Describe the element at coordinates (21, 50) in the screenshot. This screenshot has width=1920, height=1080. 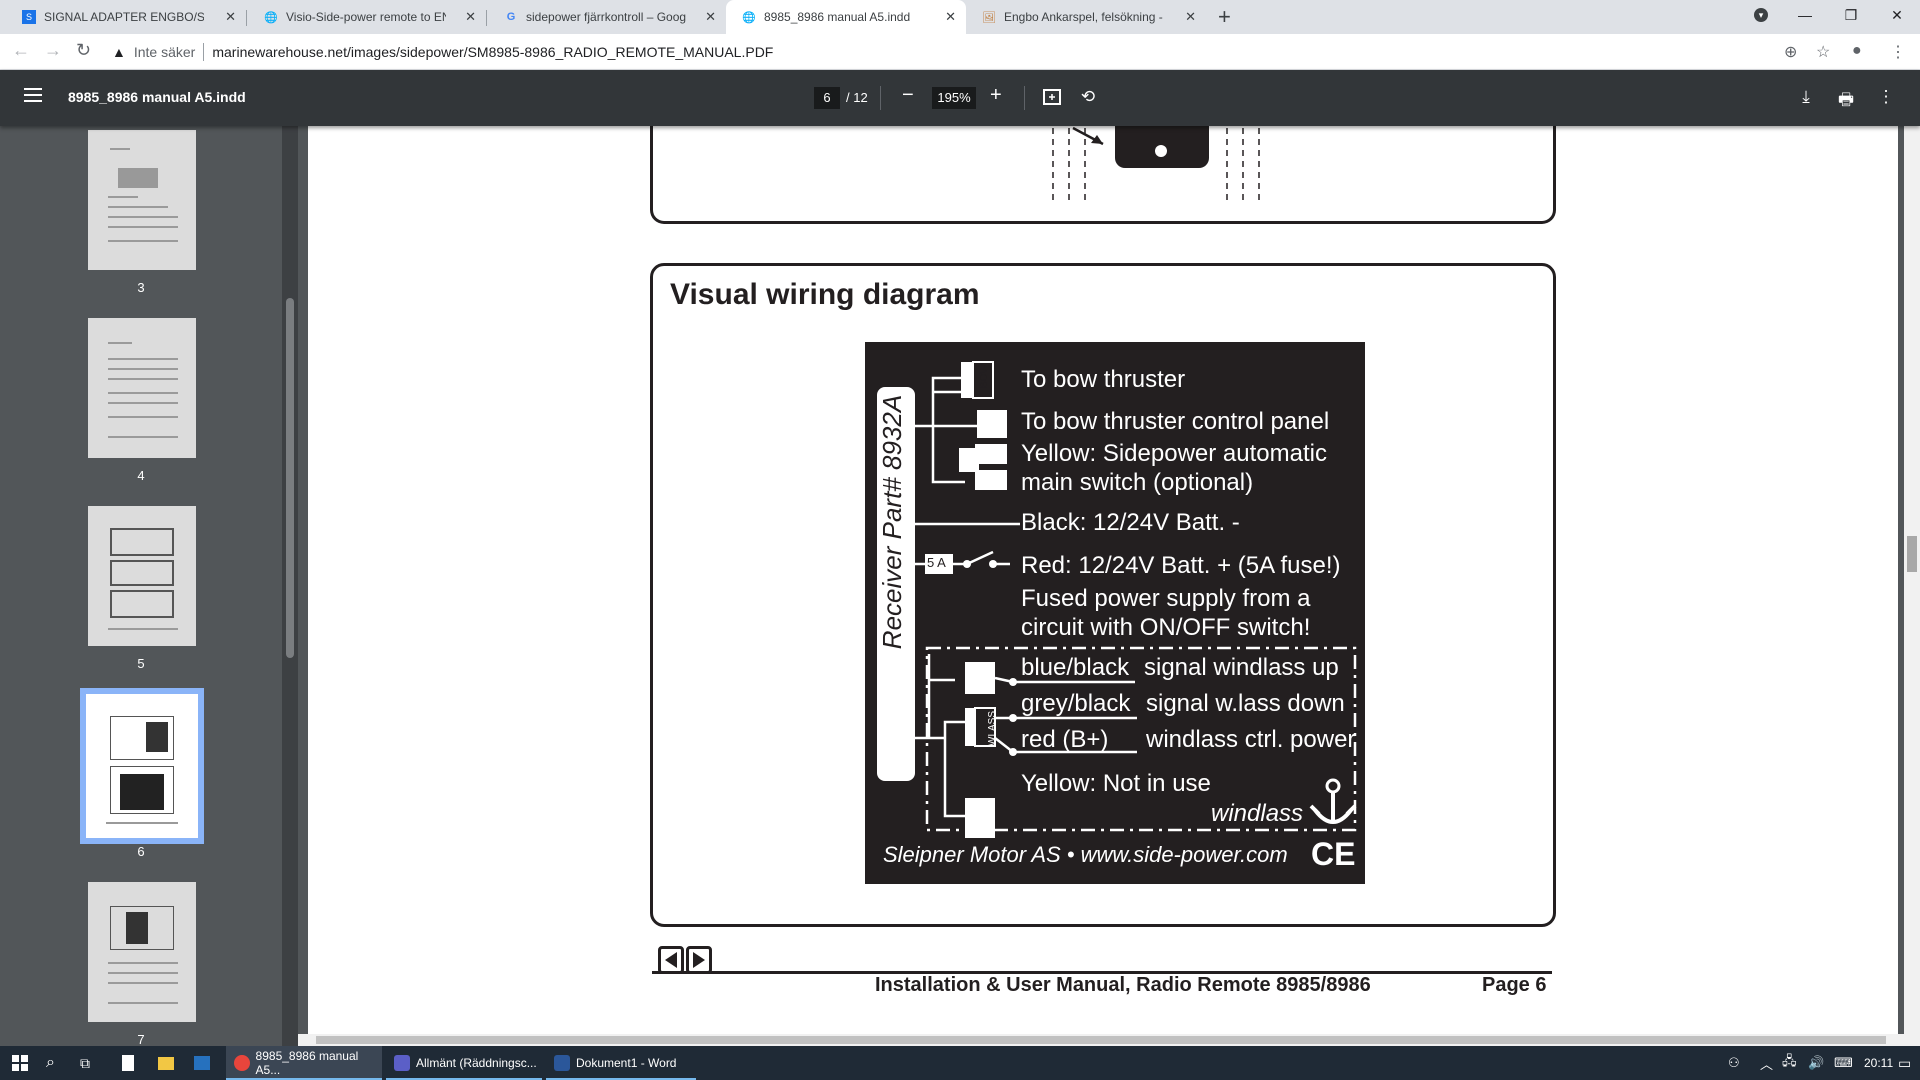
I see `back-icon: ←` at that location.